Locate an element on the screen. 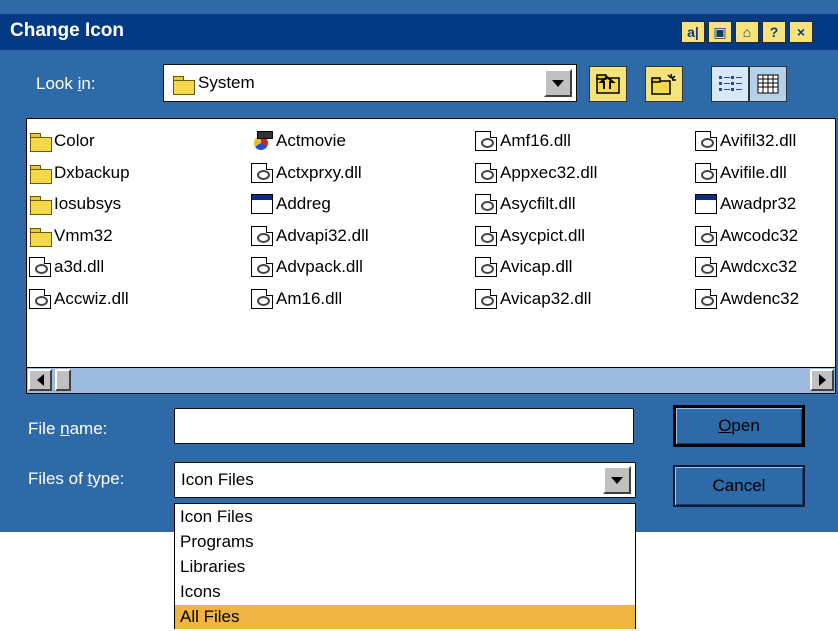  filetype-select: Icon Files is located at coordinates (405, 480).